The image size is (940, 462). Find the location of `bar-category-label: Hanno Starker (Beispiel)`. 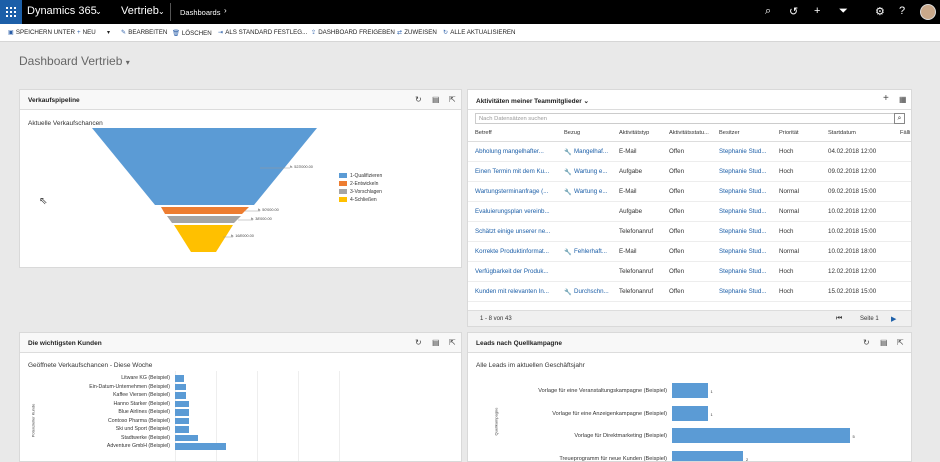

bar-category-label: Hanno Starker (Beispiel) is located at coordinates (141, 404).